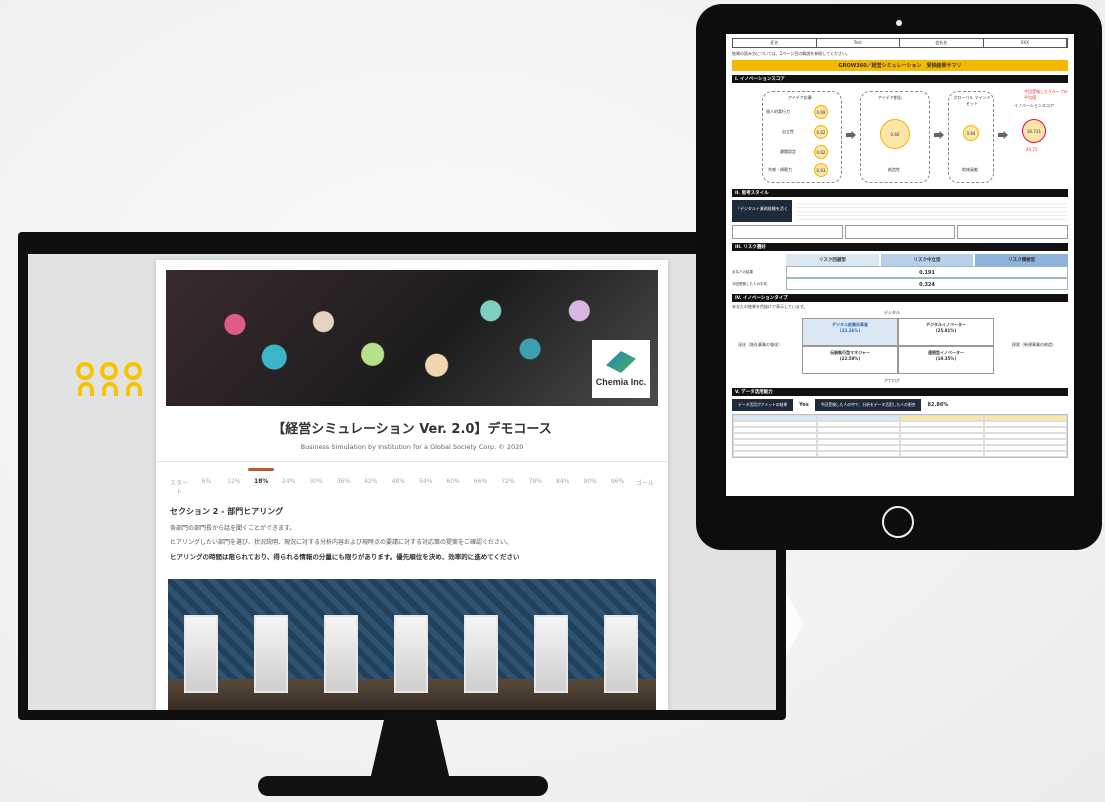  I want to click on score-sub: 44.71, so click(1032, 149).